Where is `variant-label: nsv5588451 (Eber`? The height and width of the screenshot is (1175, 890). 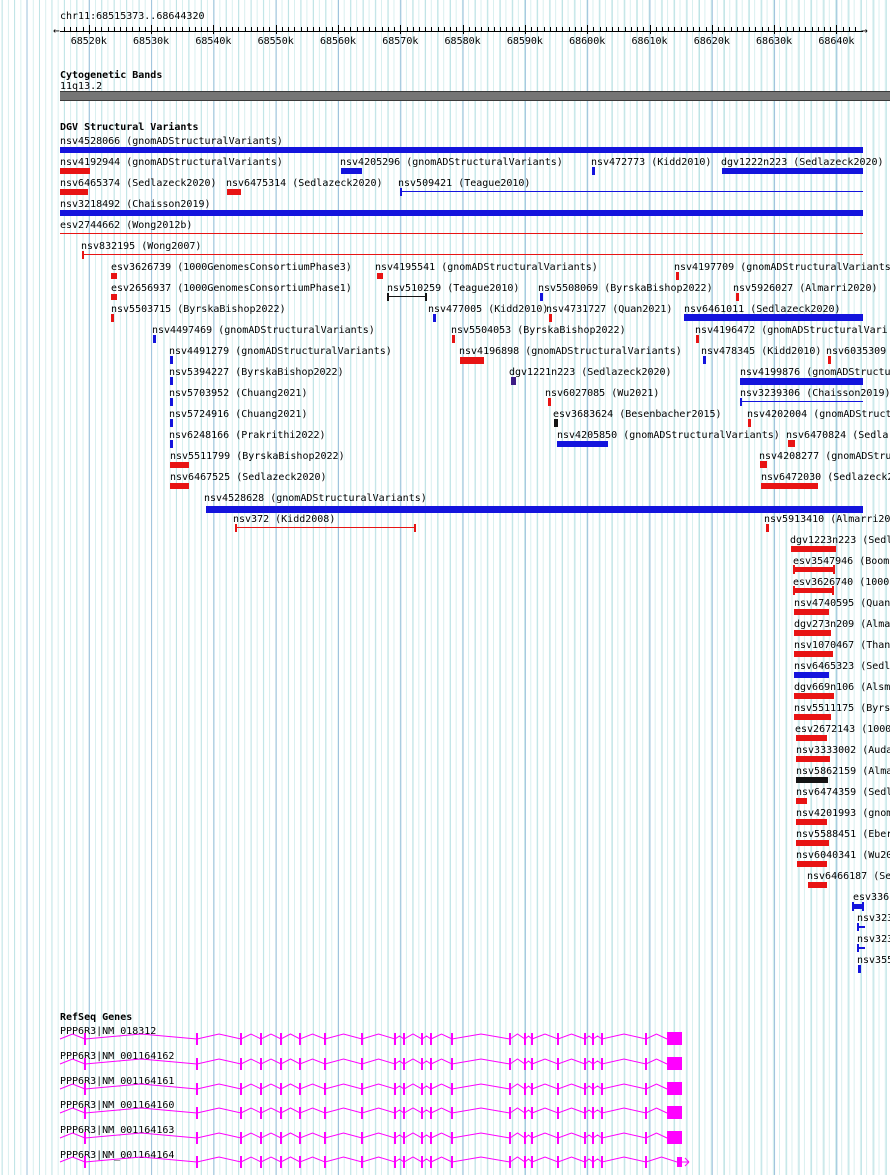 variant-label: nsv5588451 (Eber is located at coordinates (843, 834).